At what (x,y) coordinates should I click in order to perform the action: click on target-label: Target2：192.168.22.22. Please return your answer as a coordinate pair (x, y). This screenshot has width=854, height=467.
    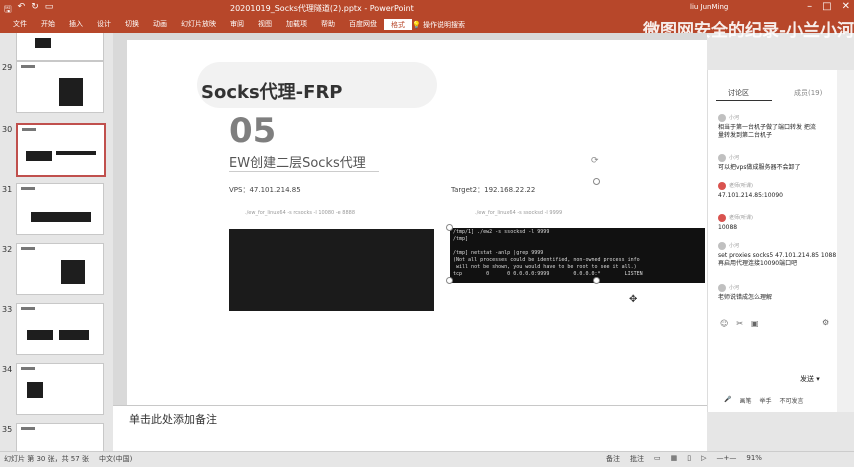
    Looking at the image, I should click on (493, 190).